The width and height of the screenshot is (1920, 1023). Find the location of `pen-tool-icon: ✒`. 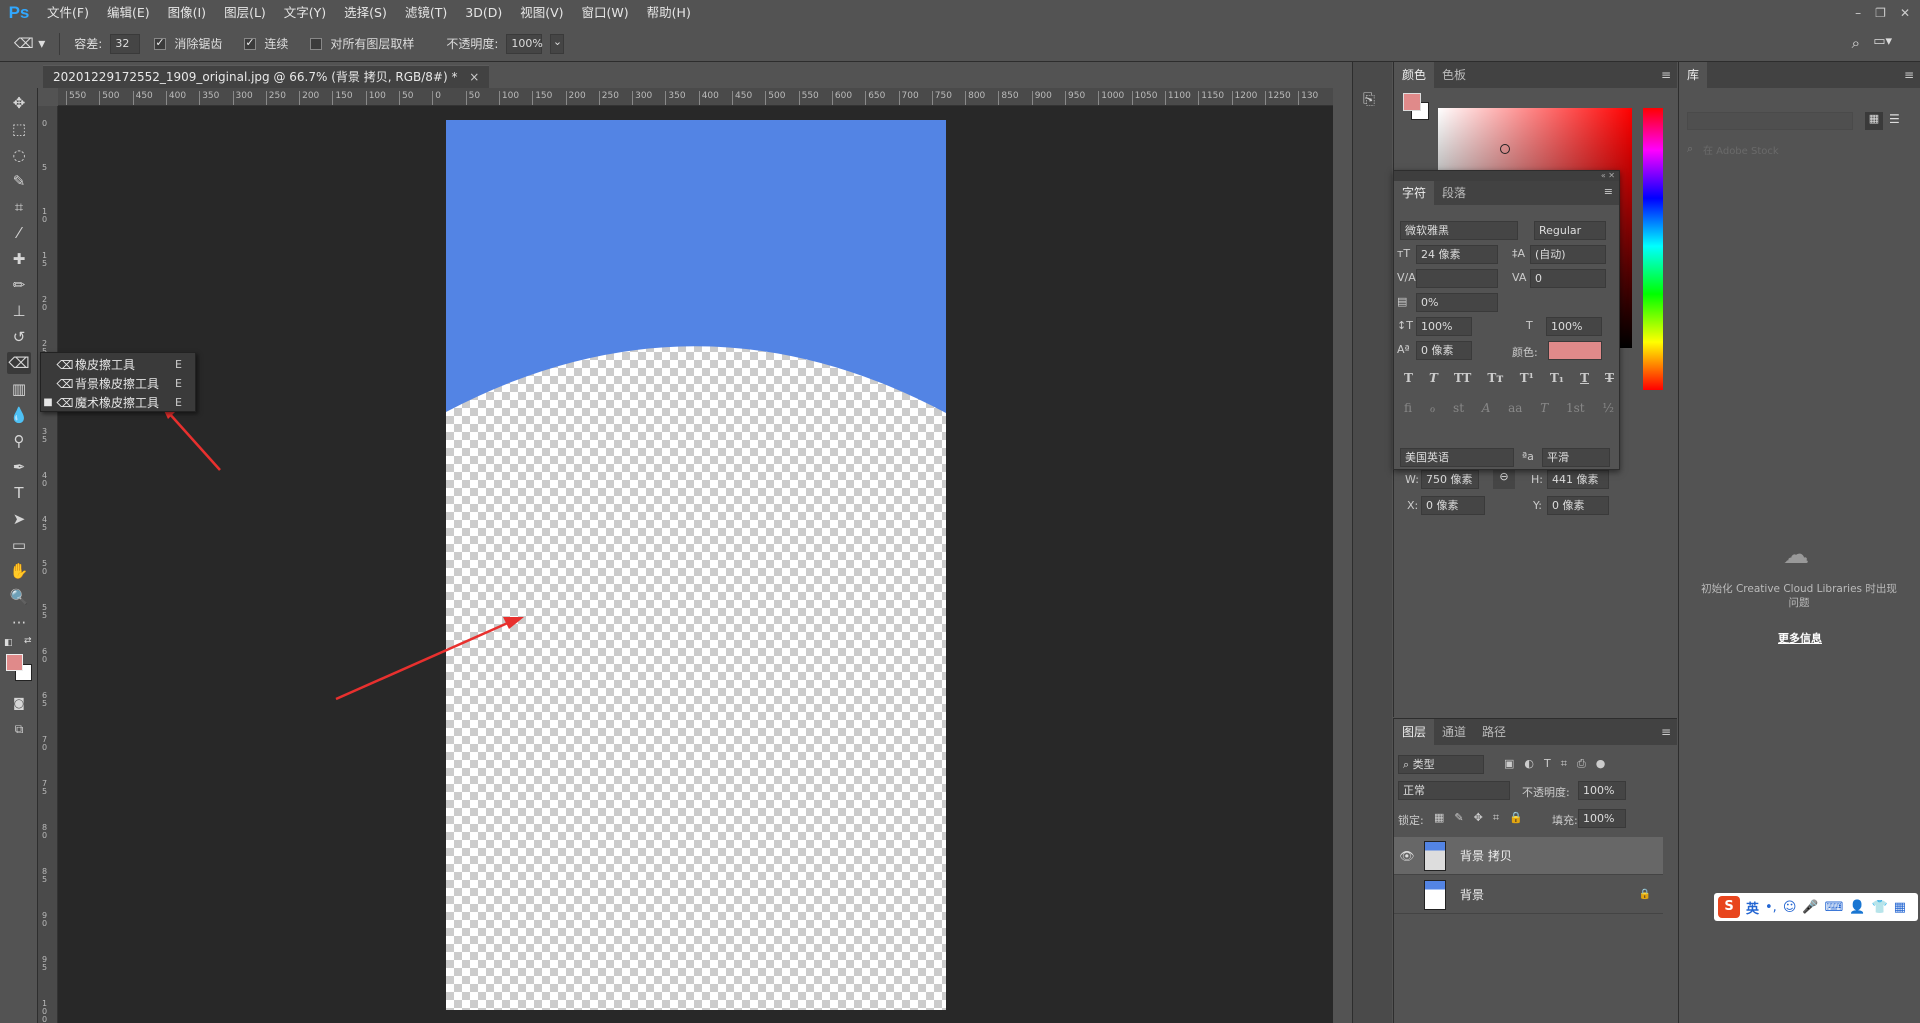

pen-tool-icon: ✒ is located at coordinates (19, 467).